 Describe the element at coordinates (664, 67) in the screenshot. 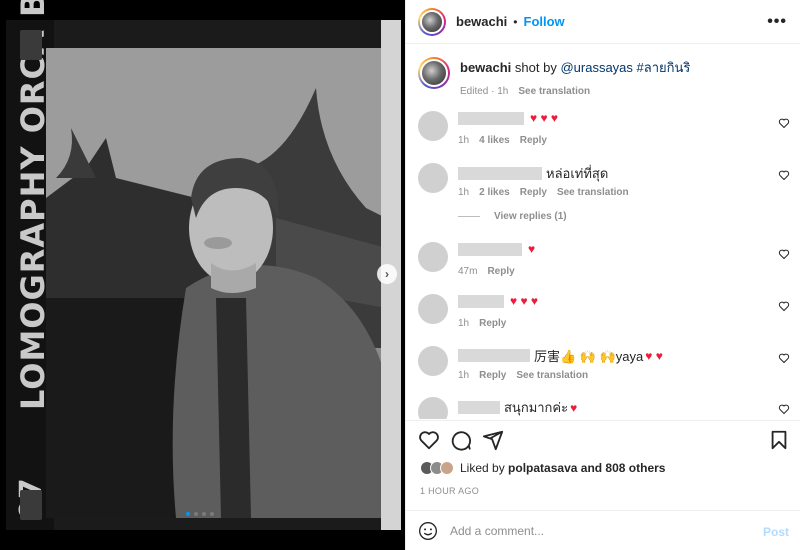

I see `caption-hashtag: #ลายกินริ` at that location.